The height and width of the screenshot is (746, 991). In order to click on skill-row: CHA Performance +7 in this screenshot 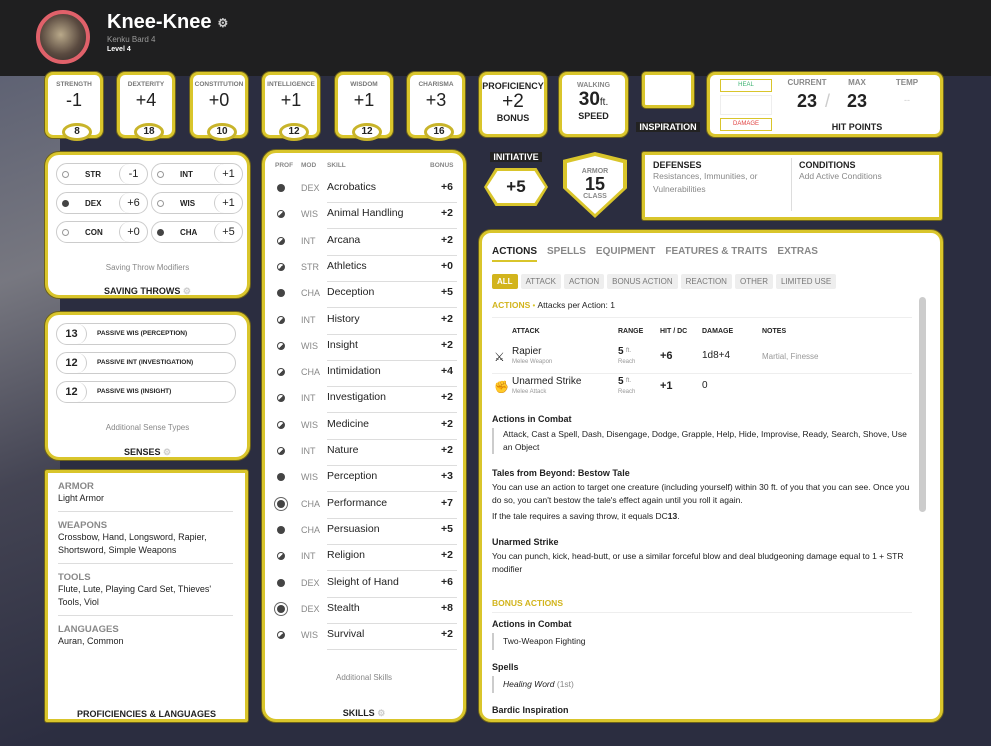, I will do `click(365, 506)`.